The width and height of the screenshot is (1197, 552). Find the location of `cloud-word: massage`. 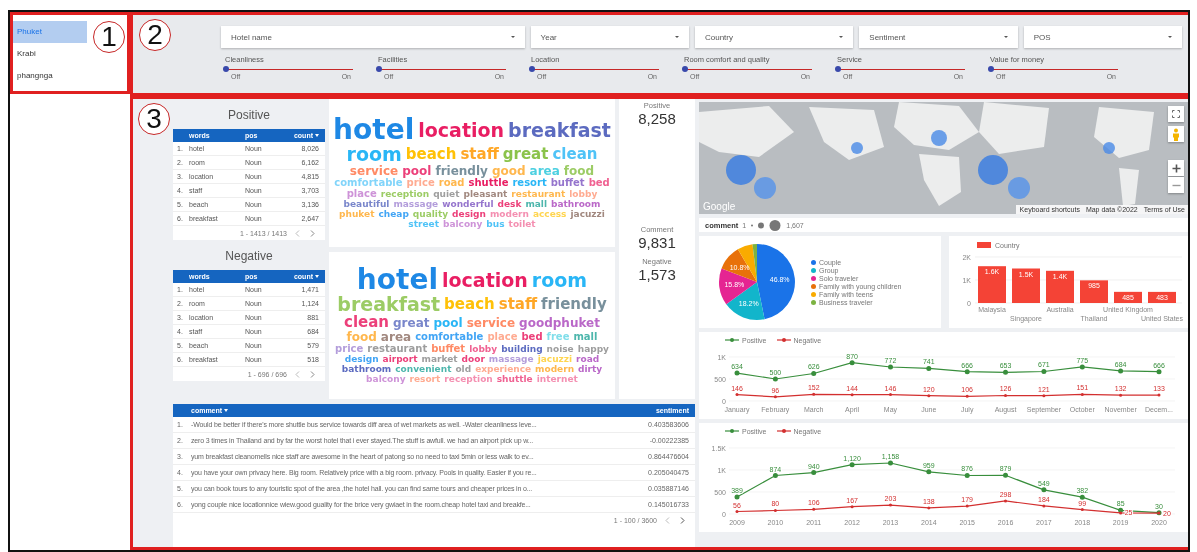

cloud-word: massage is located at coordinates (416, 205).